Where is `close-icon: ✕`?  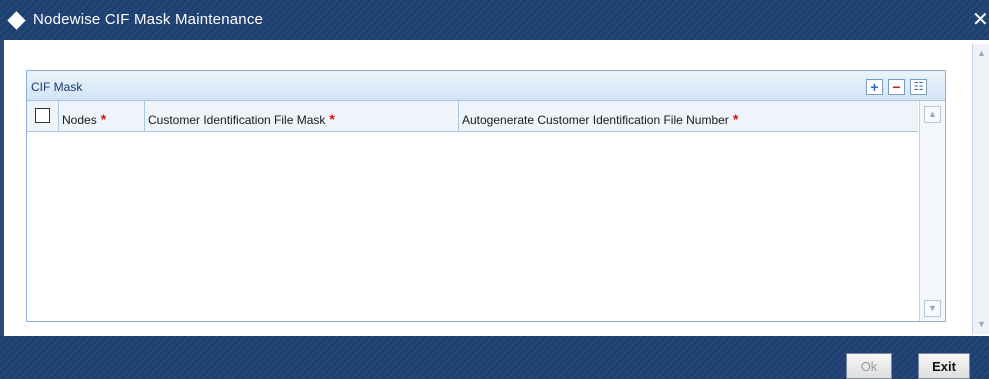
close-icon: ✕ is located at coordinates (980, 19).